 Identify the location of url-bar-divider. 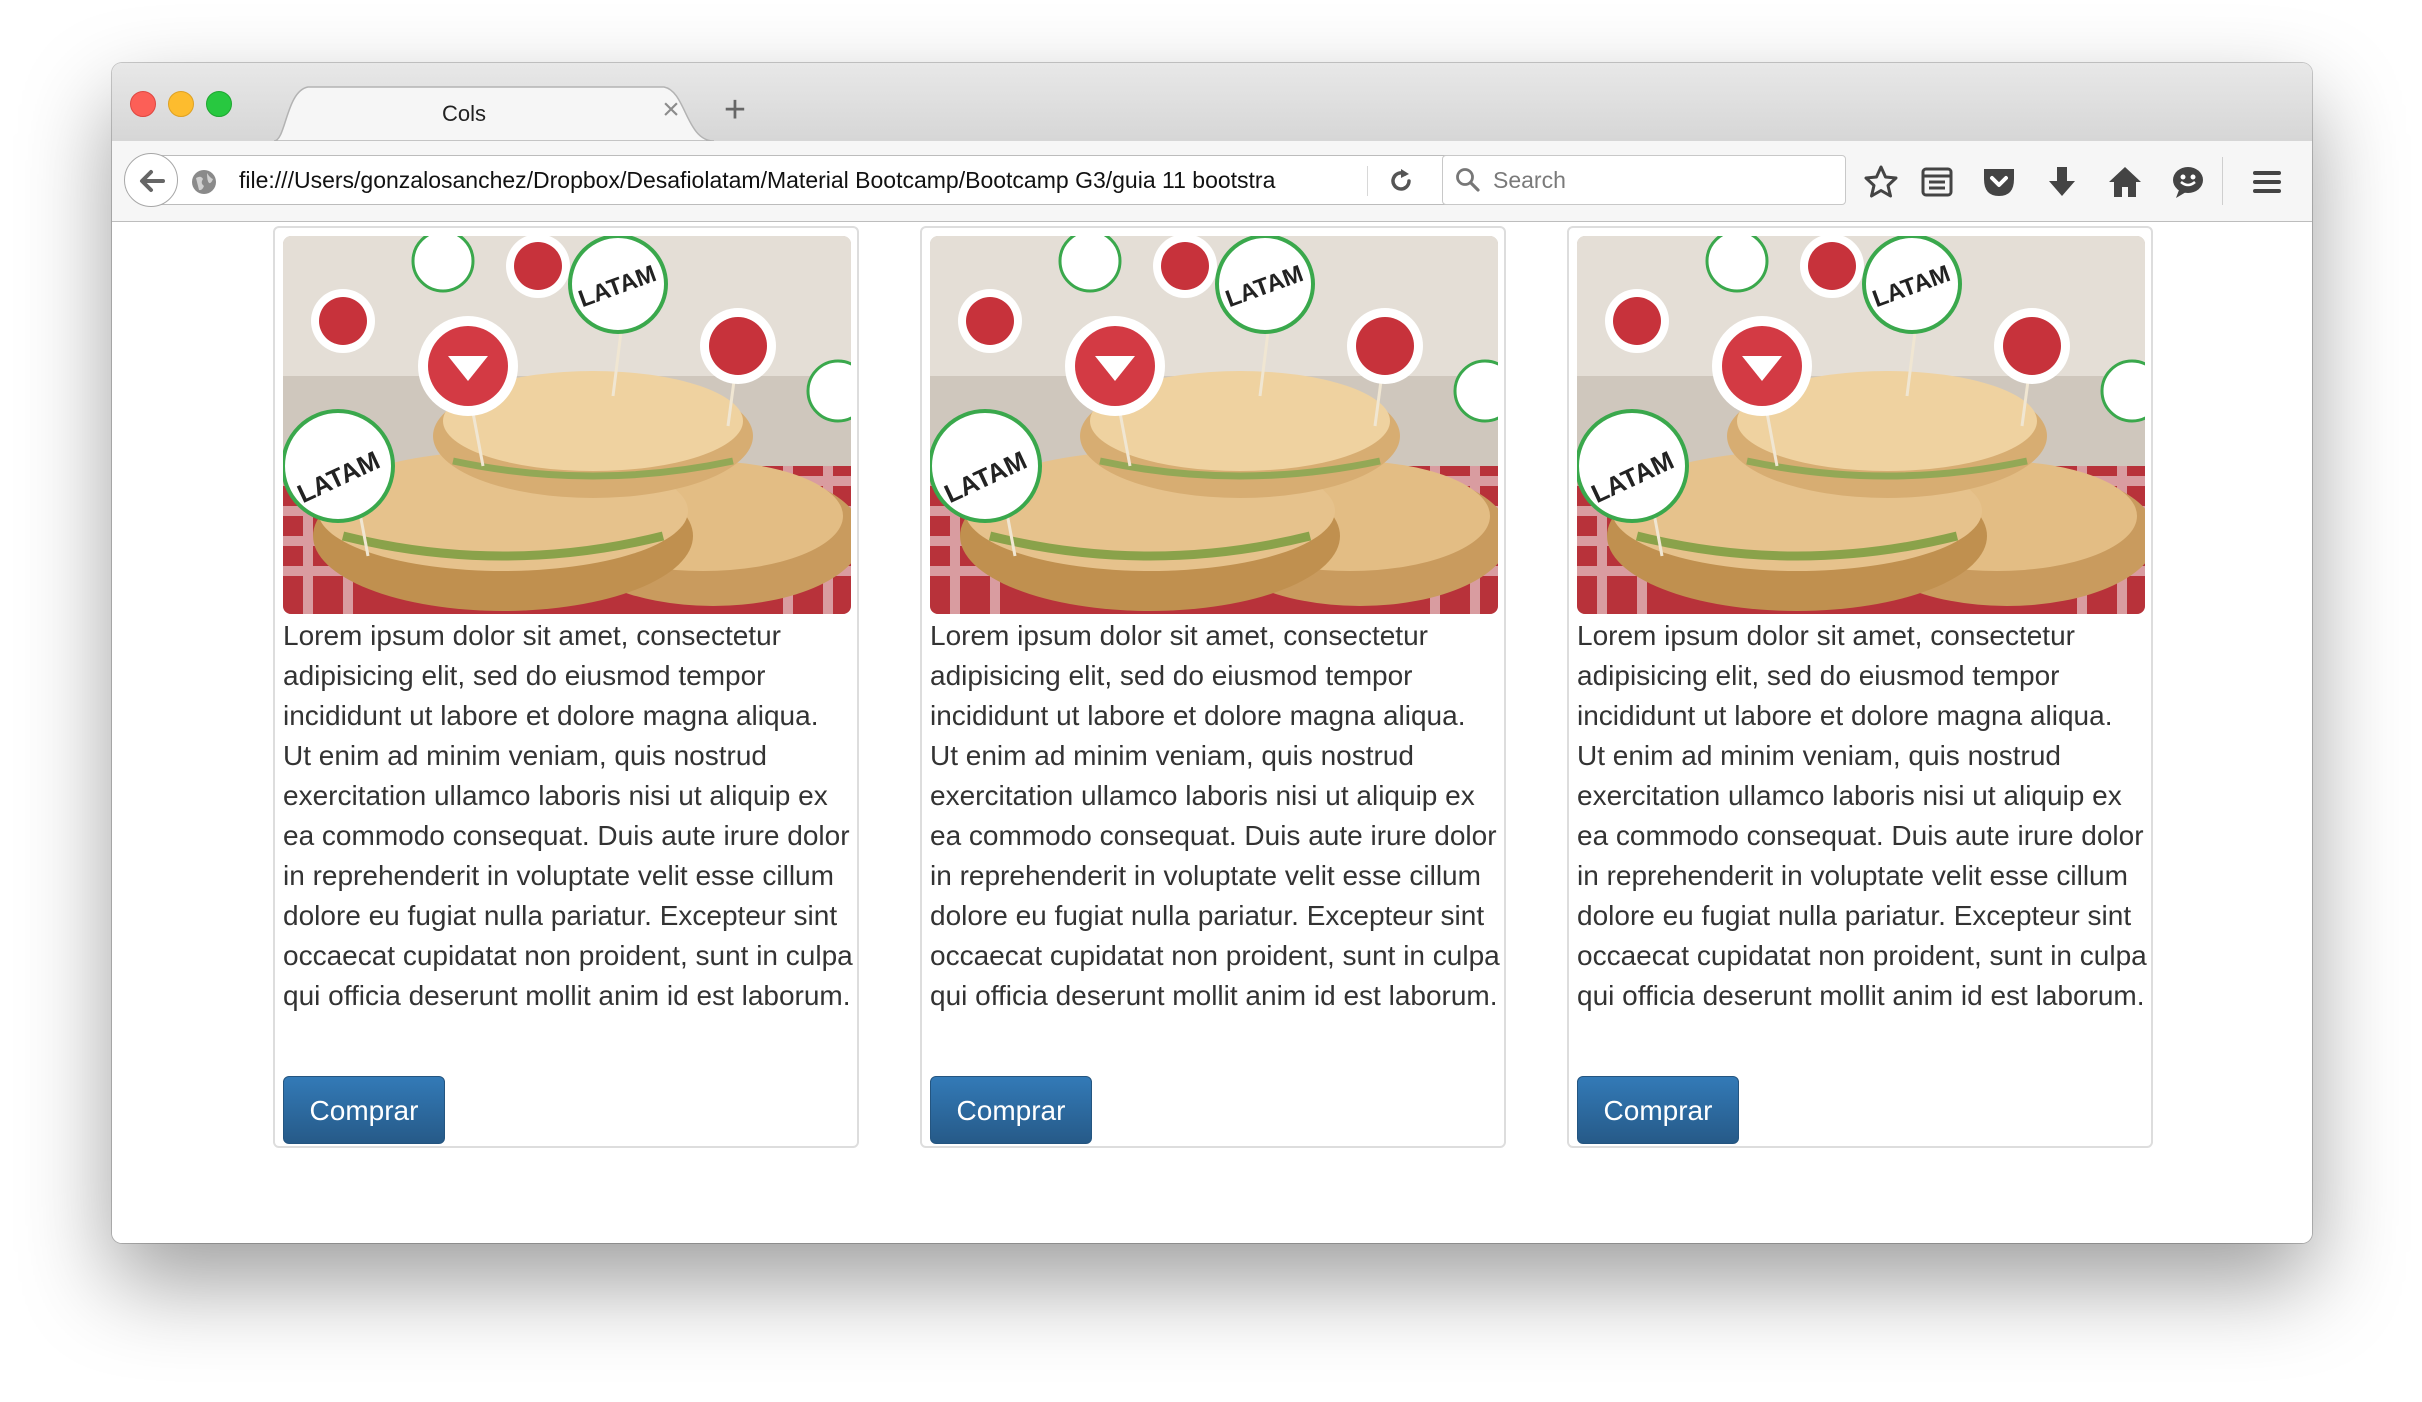
(1367, 181).